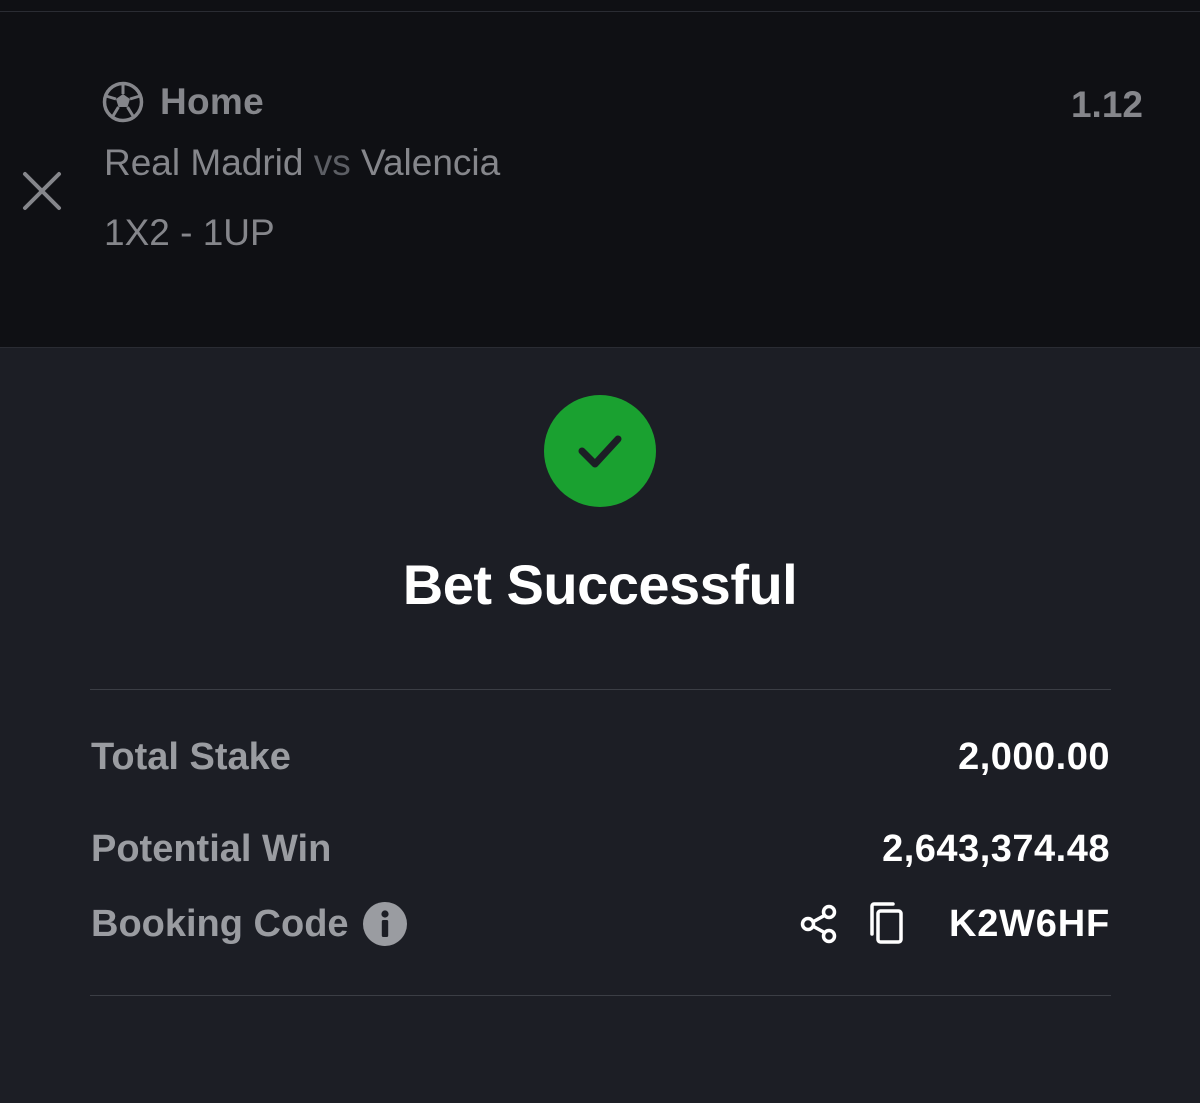  I want to click on total-stake-label: Total Stake, so click(191, 757).